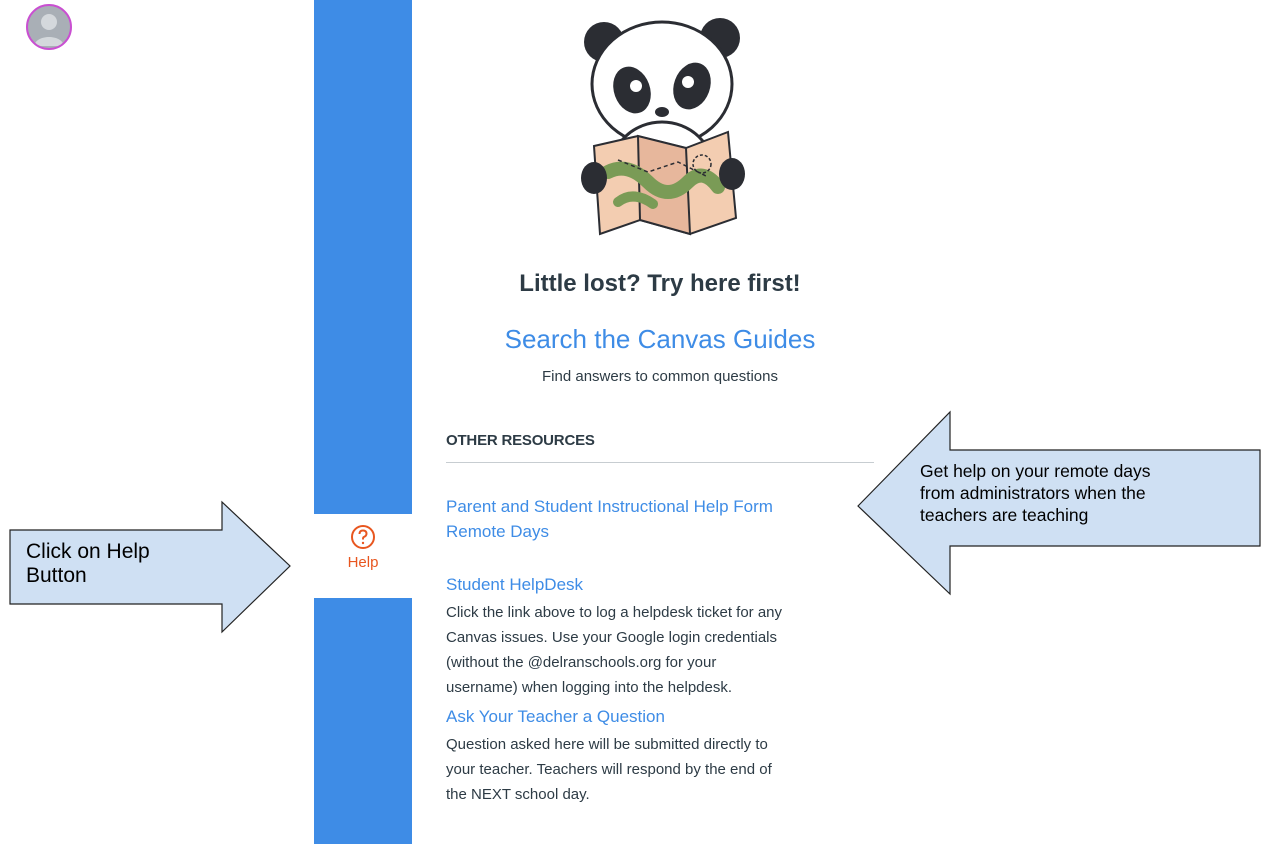  What do you see at coordinates (49, 282) in the screenshot?
I see `calendar-icon` at bounding box center [49, 282].